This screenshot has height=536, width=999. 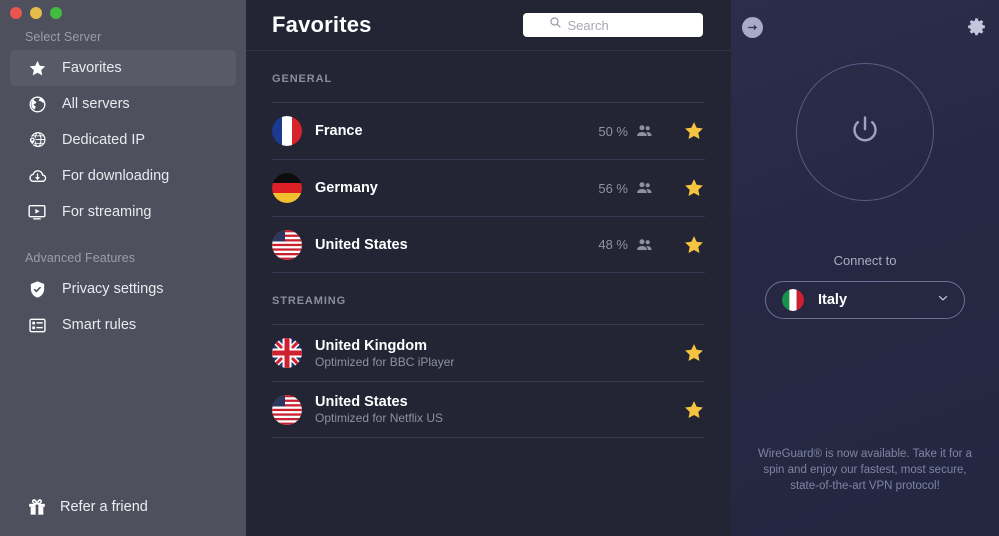 I want to click on table-row: United Kingdom Optimized for BBC iPlayer, so click(x=488, y=352).